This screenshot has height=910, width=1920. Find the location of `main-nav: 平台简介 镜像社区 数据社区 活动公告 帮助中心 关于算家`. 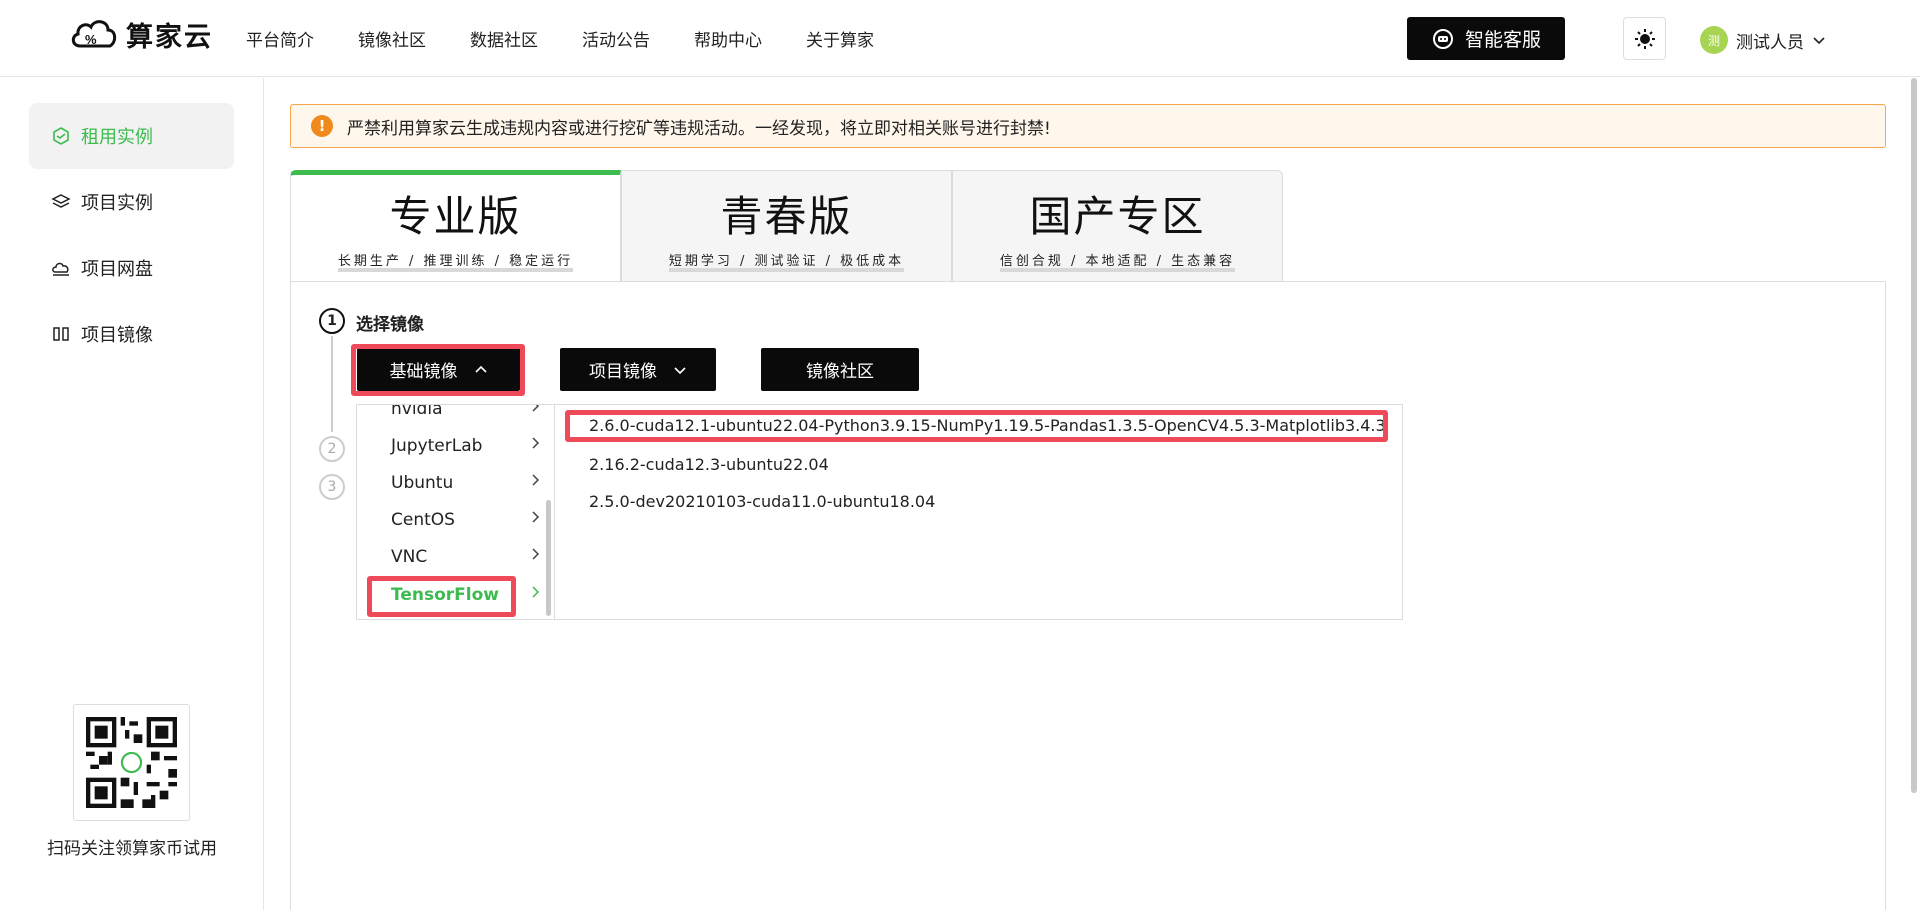

main-nav: 平台简介 镜像社区 数据社区 活动公告 帮助中心 关于算家 is located at coordinates (560, 38).